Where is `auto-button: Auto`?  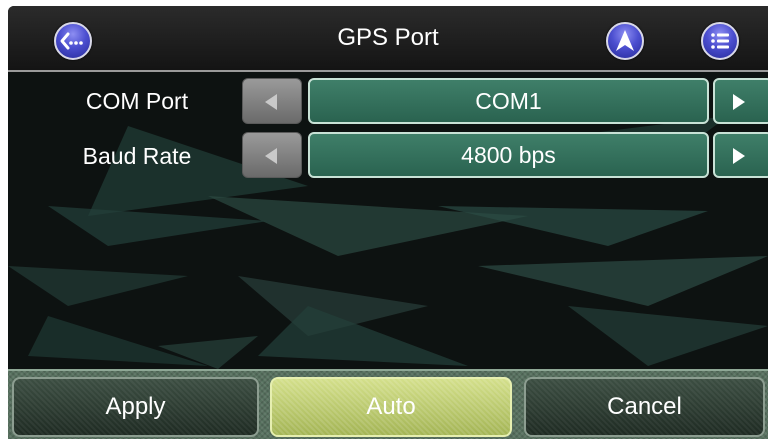 auto-button: Auto is located at coordinates (391, 407).